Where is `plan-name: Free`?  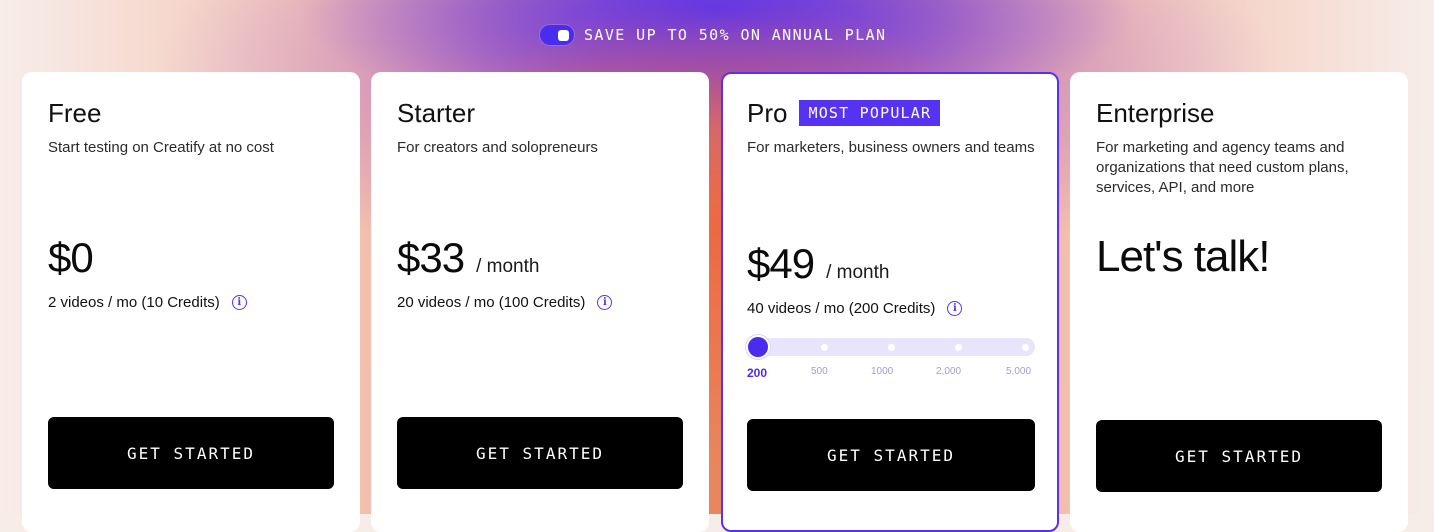
plan-name: Free is located at coordinates (75, 112).